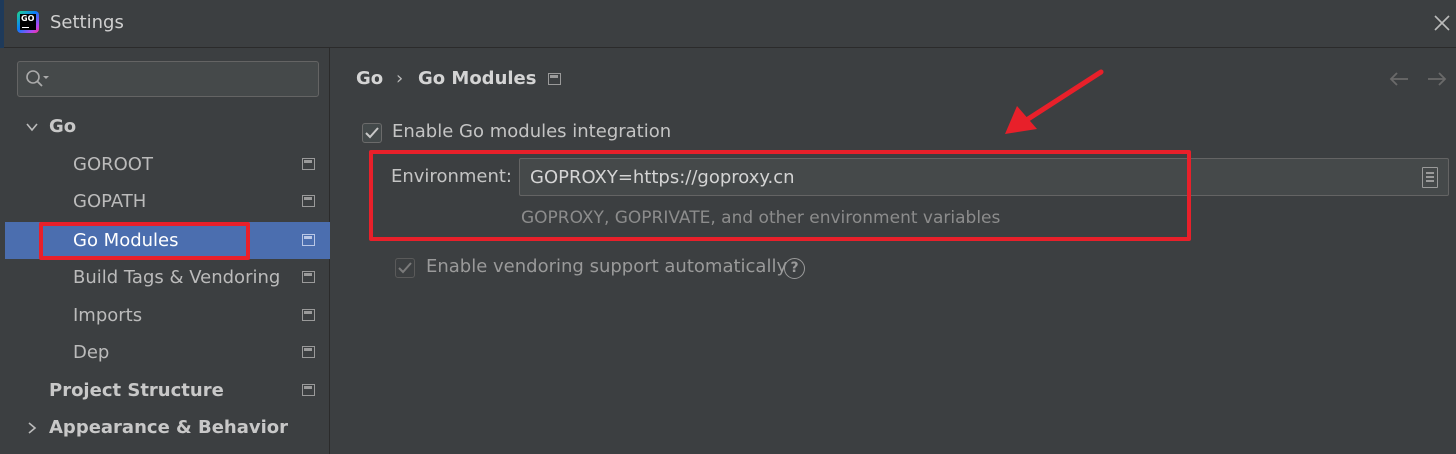 The height and width of the screenshot is (454, 1456). I want to click on enable-modules-label: Enable Go modules integration, so click(531, 131).